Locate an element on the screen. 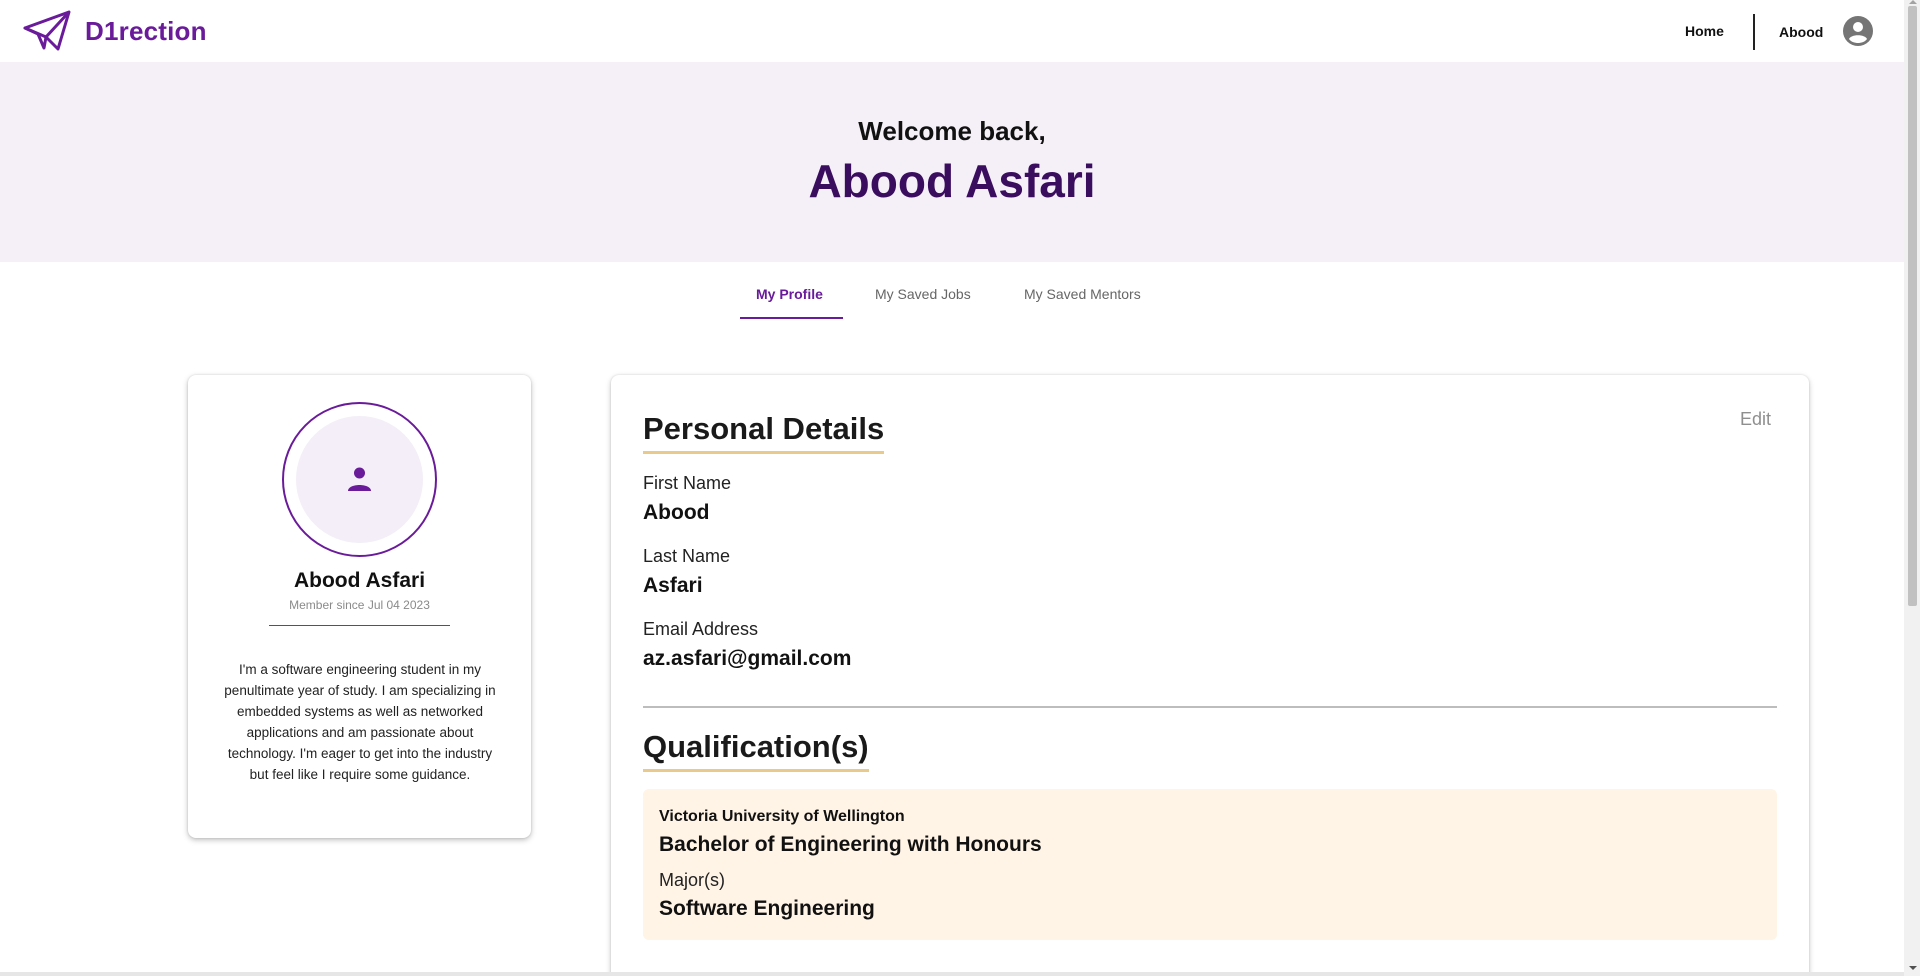 The image size is (1920, 976). tab-my-saved-jobs: My Saved Jobs is located at coordinates (923, 294).